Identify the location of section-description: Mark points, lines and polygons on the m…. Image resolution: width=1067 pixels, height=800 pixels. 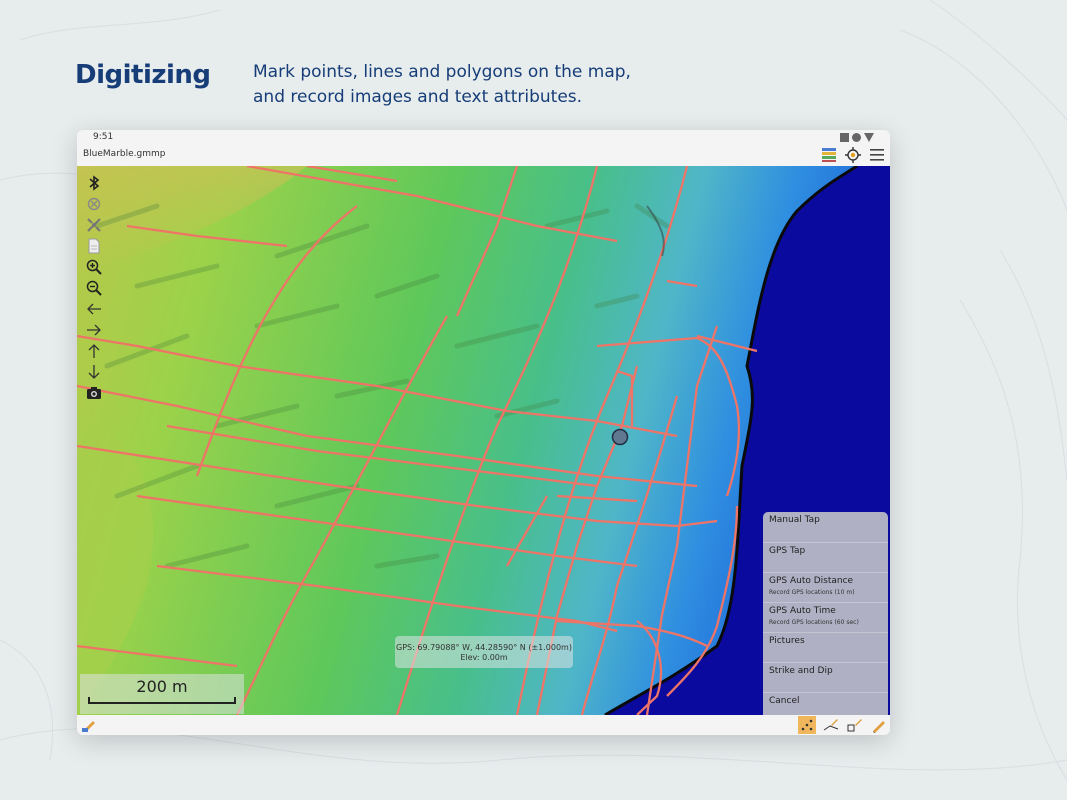
(473, 85).